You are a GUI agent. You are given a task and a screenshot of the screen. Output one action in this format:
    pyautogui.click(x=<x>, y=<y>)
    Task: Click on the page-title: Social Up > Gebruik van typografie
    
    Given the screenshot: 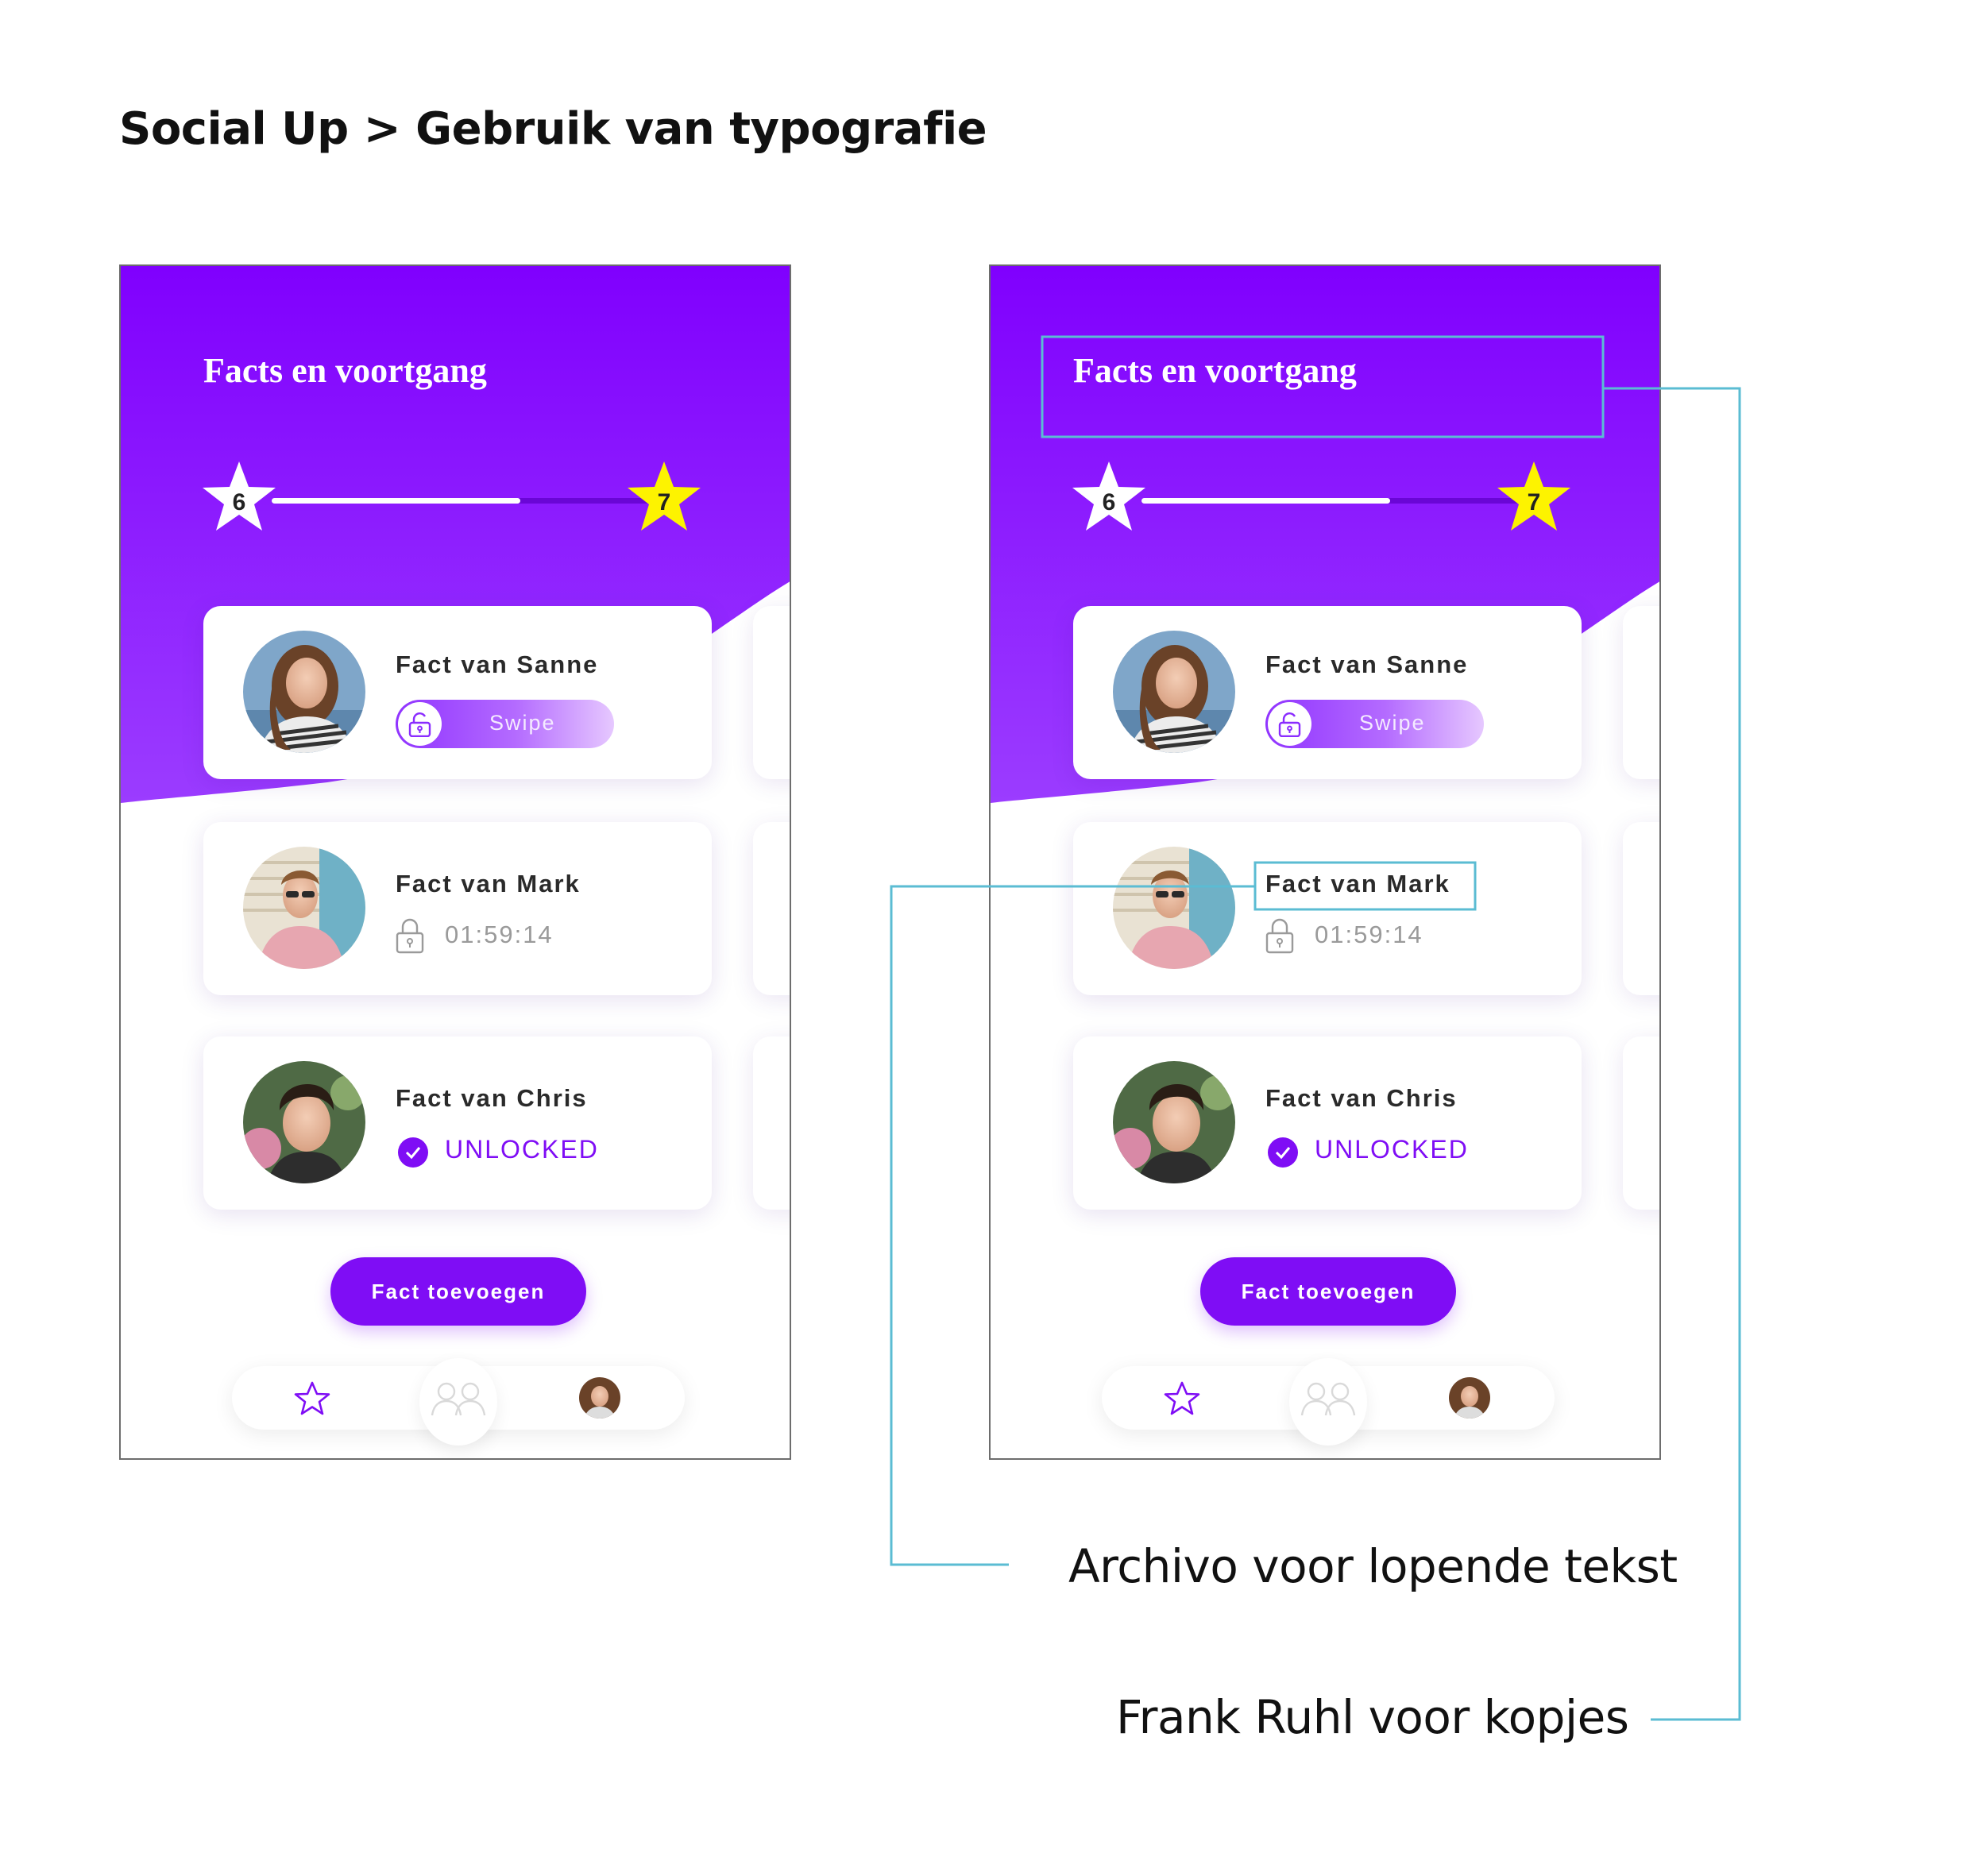 What is the action you would take?
    pyautogui.click(x=553, y=129)
    